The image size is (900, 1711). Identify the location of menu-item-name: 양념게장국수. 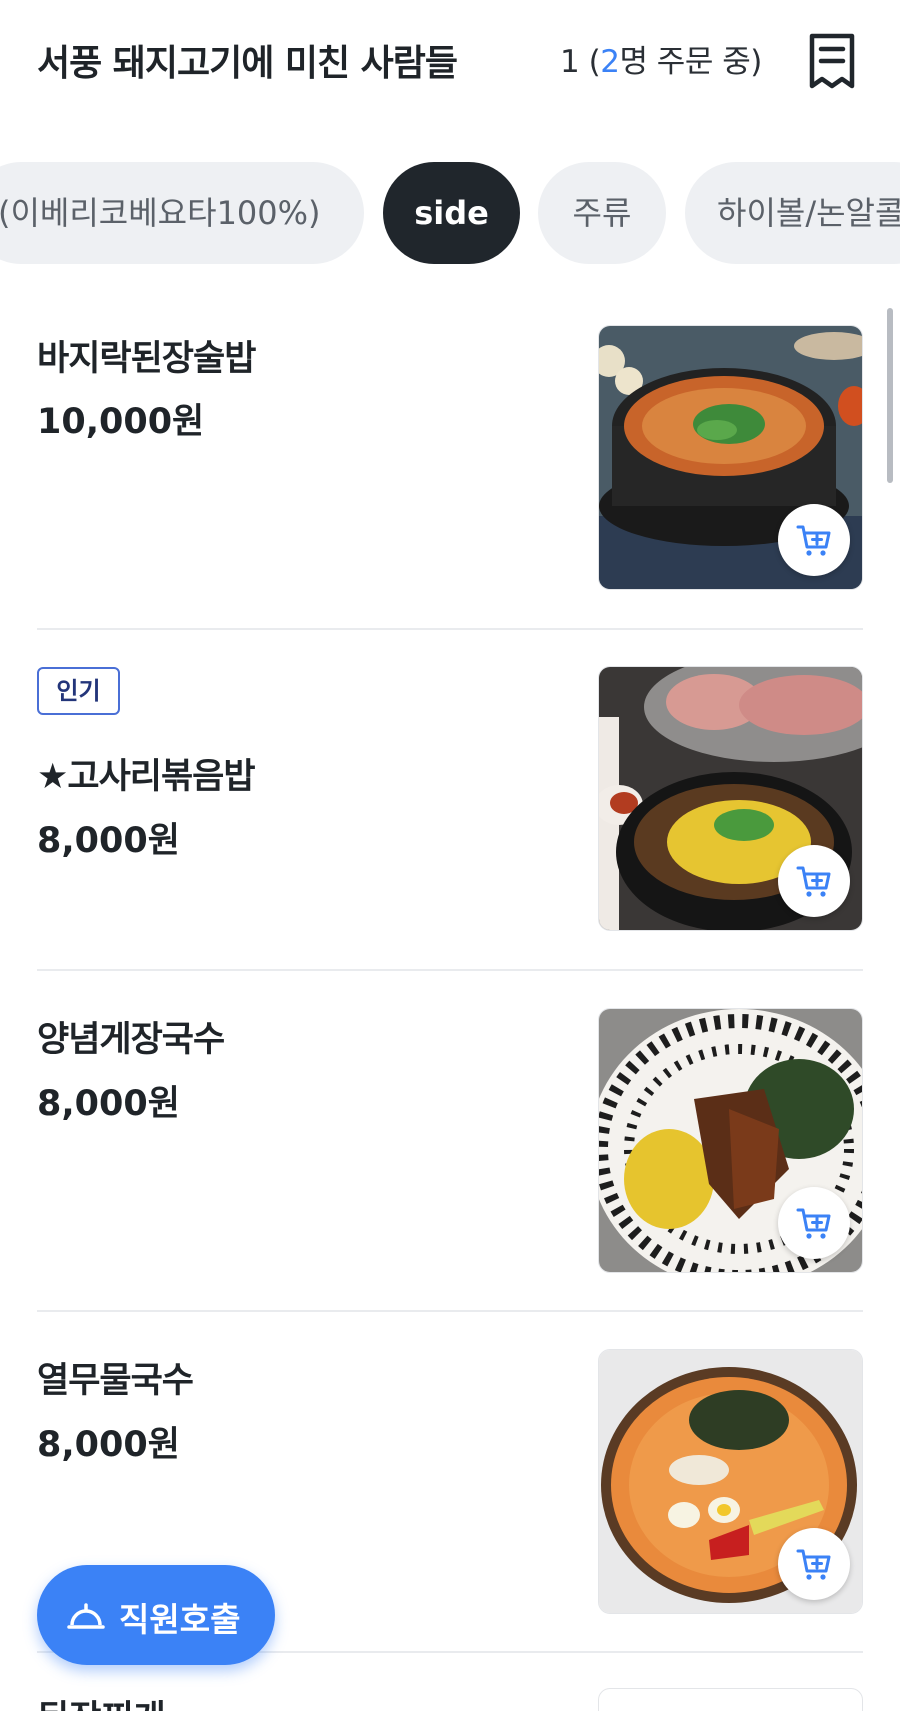
(131, 1040).